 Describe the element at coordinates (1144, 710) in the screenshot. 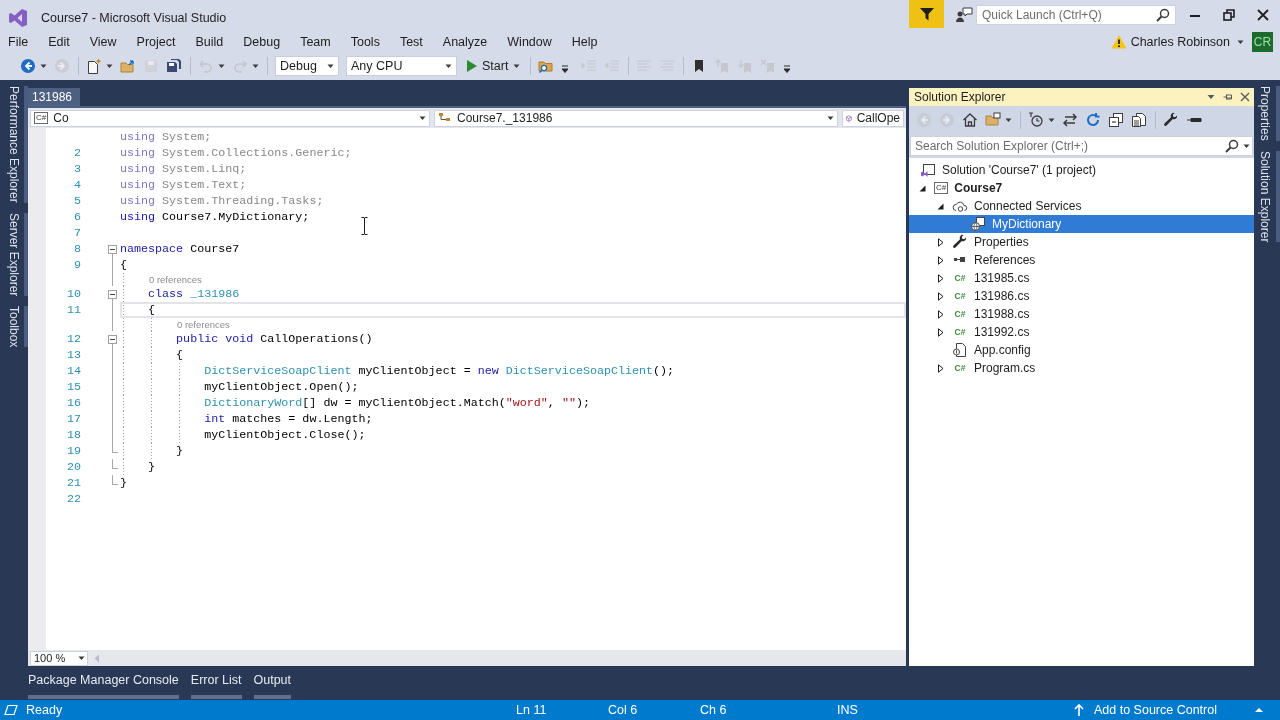

I see `add-to-source-control-button: Add to Source Control` at that location.